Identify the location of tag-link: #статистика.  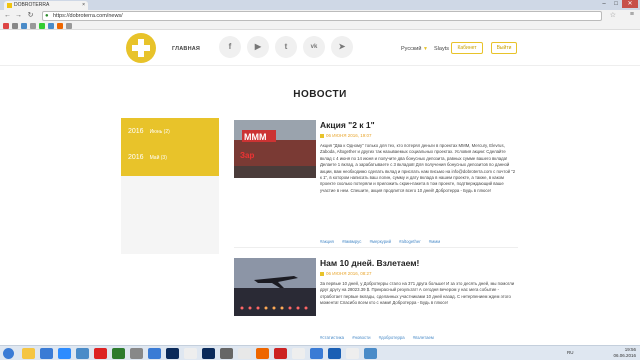
(332, 337).